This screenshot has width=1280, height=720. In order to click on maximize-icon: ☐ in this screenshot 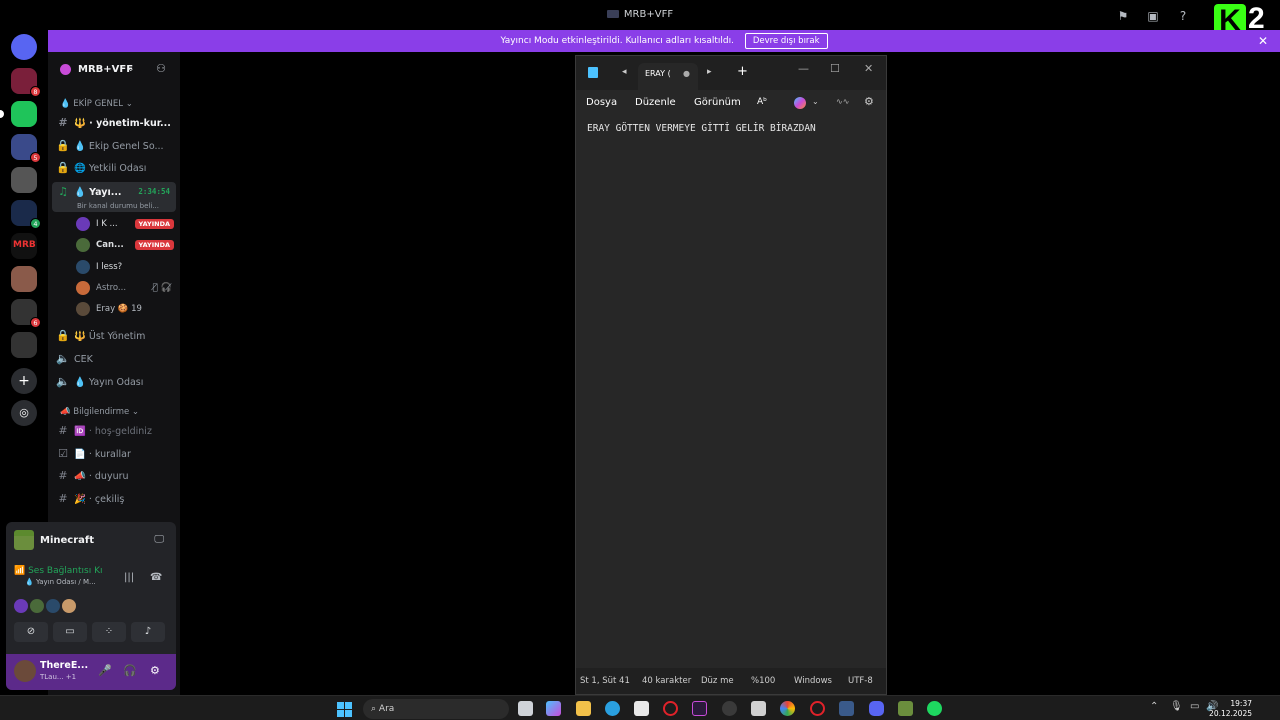, I will do `click(835, 68)`.